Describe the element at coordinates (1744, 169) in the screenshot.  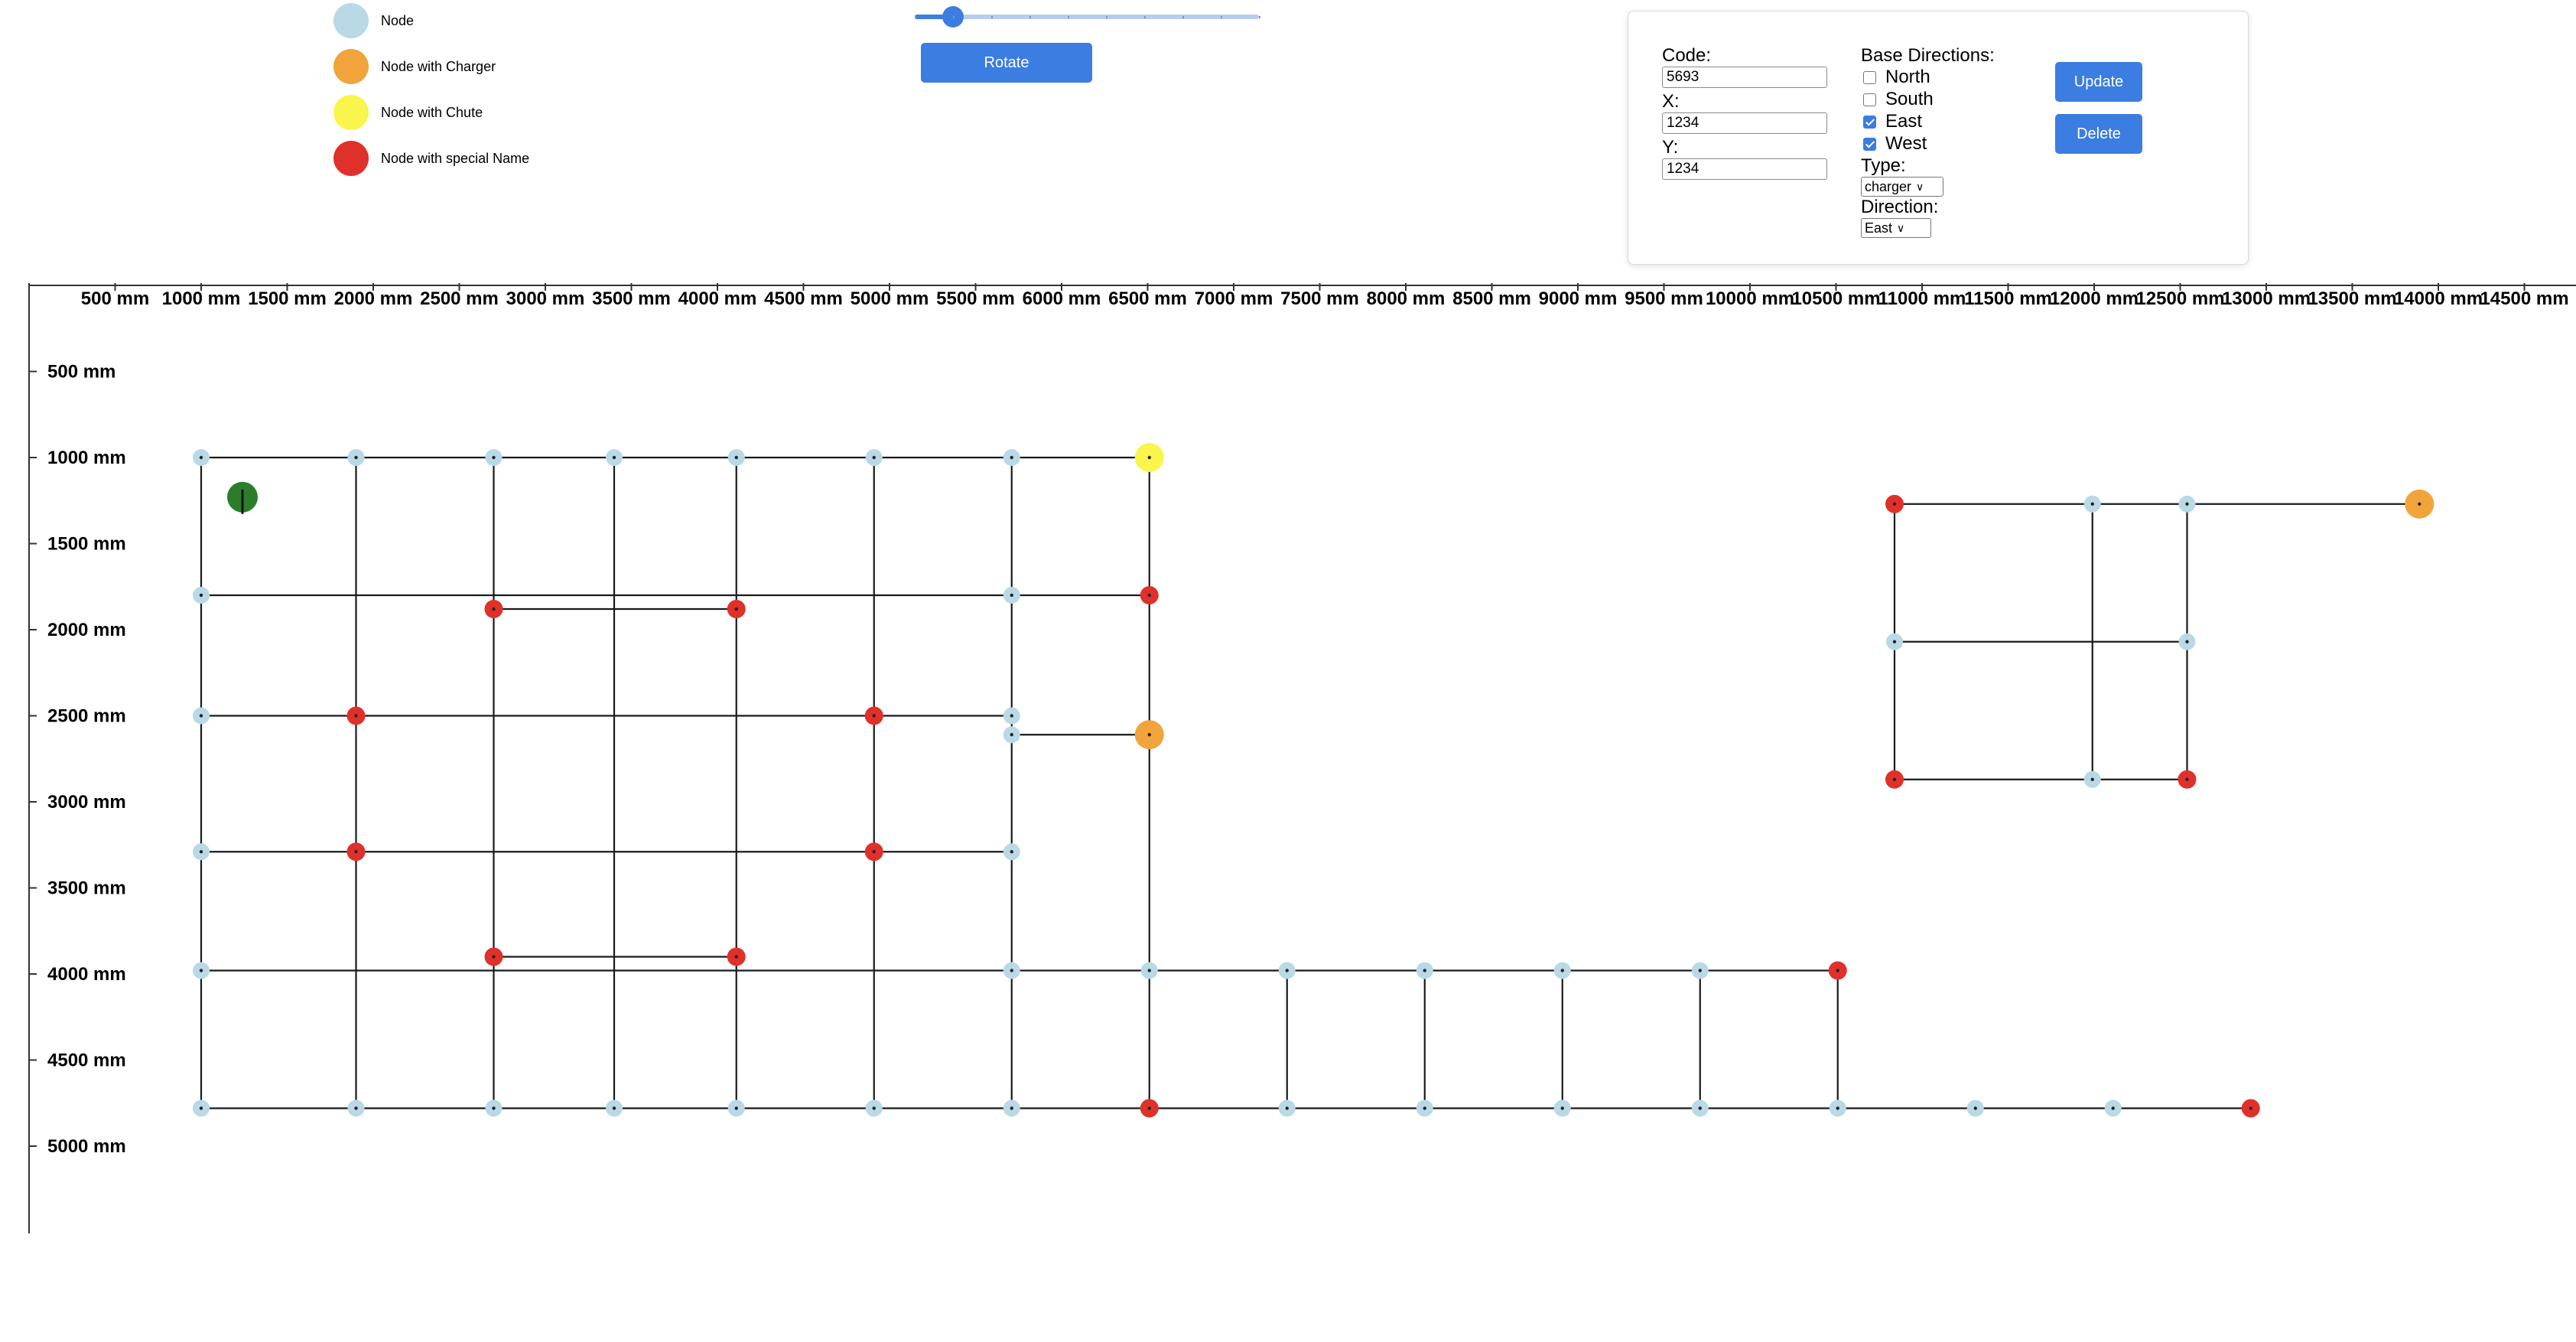
I see `y-input` at that location.